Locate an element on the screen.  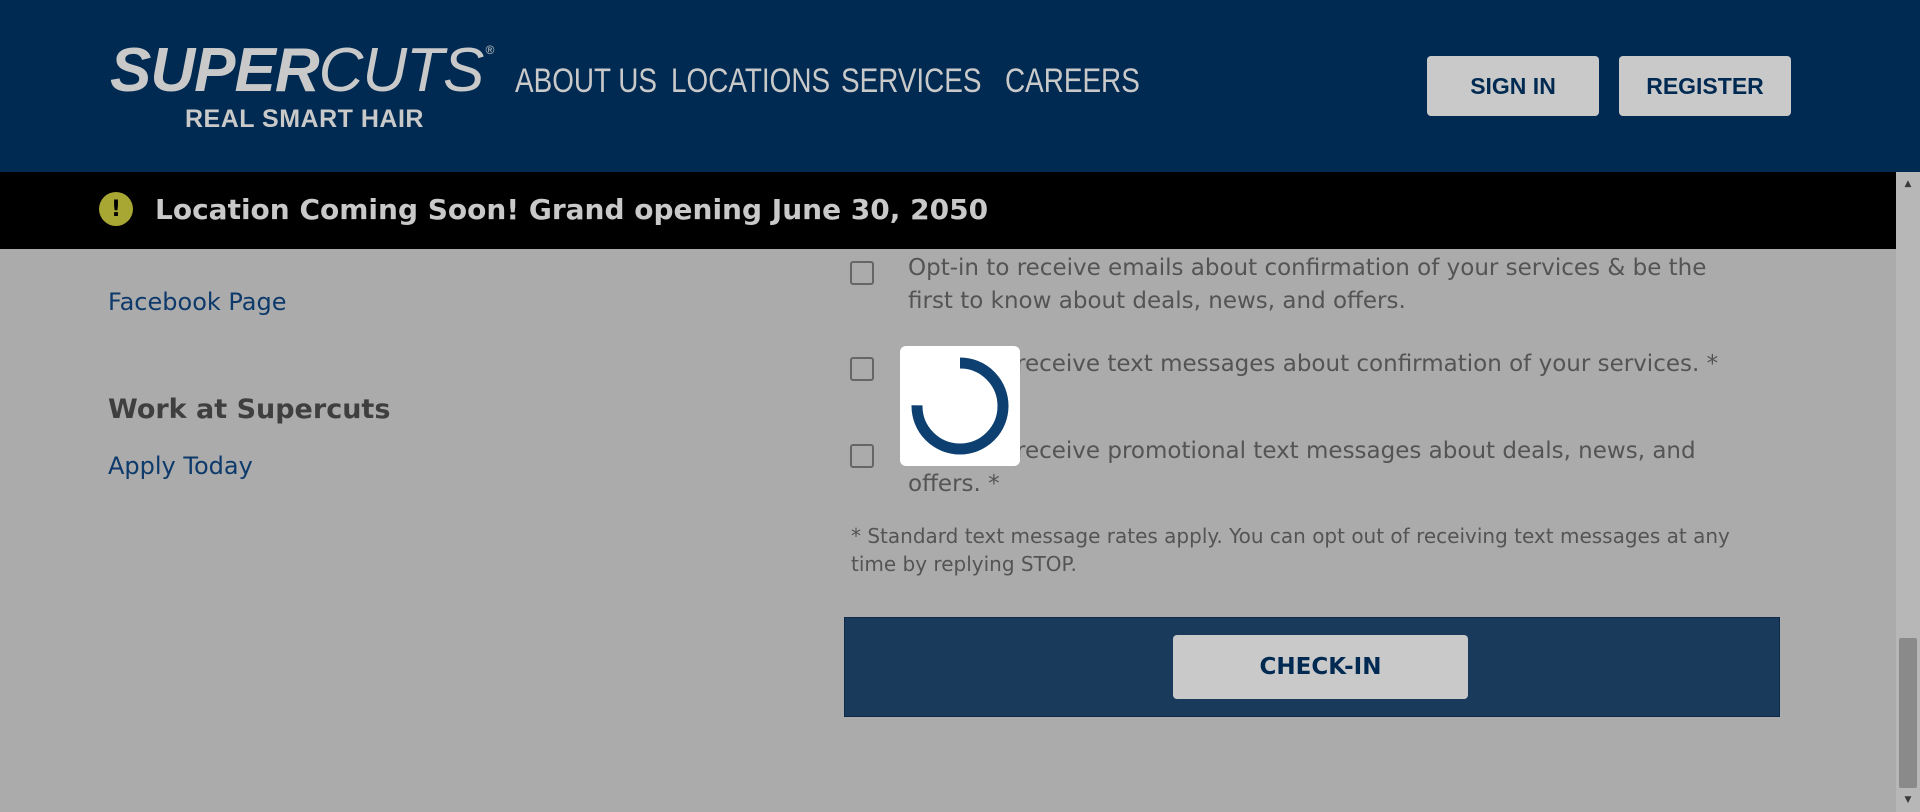
facebook-page-link: Facebook Page is located at coordinates (197, 302).